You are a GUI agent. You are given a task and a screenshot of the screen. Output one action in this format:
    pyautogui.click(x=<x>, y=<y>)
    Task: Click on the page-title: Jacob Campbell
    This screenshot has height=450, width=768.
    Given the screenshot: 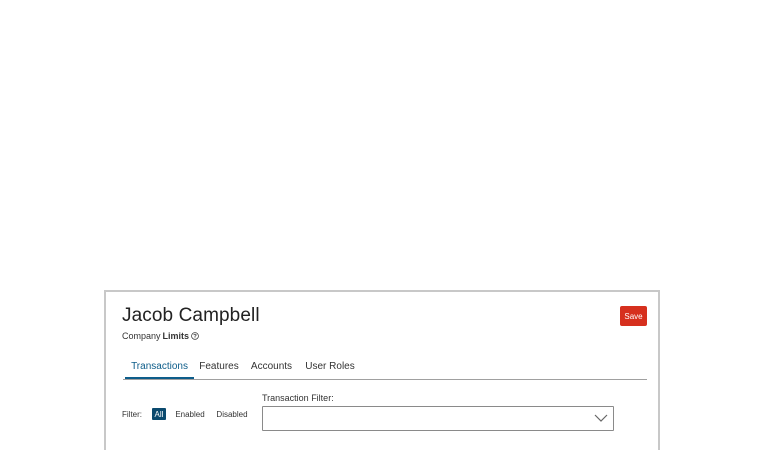 What is the action you would take?
    pyautogui.click(x=191, y=315)
    